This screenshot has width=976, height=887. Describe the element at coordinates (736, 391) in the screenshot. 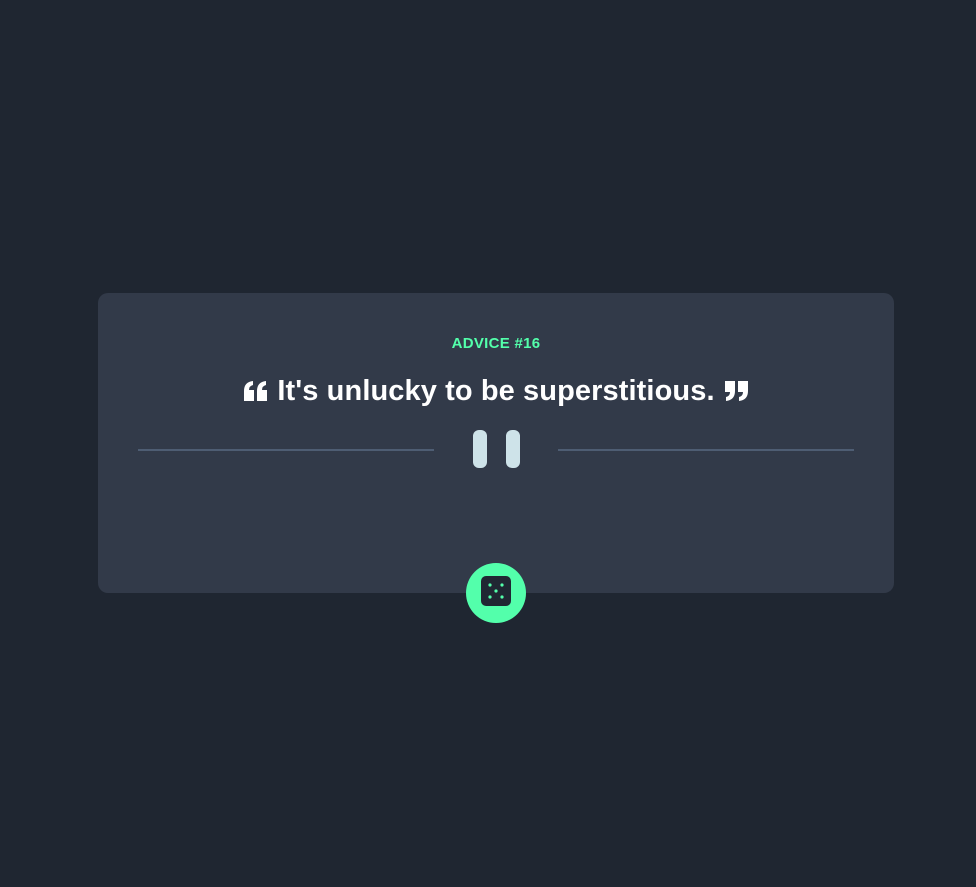

I see `close-quote-icon` at that location.